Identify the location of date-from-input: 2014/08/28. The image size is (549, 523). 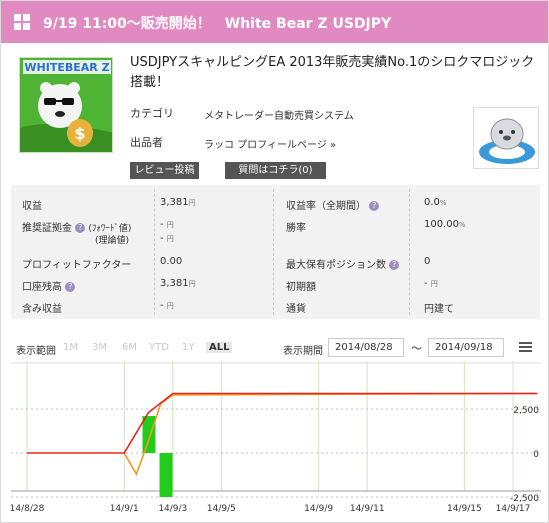
(366, 347).